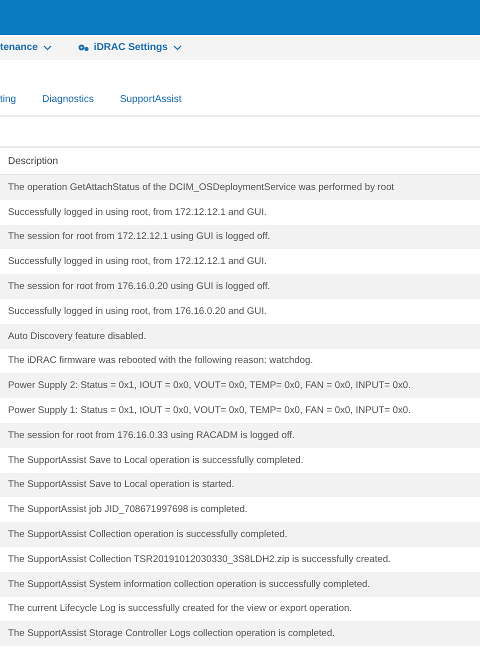 Image resolution: width=480 pixels, height=650 pixels. What do you see at coordinates (139, 236) in the screenshot?
I see `table-cell: The session for root from 172.12.12.1 using GUI is logged off.` at bounding box center [139, 236].